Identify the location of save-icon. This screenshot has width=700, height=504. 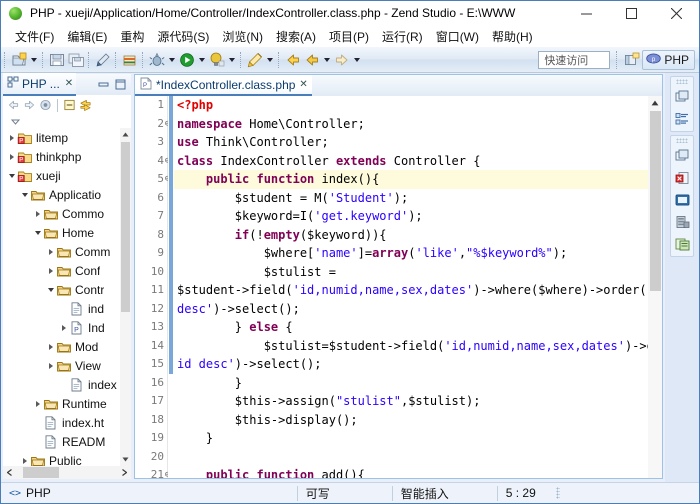
(56, 60).